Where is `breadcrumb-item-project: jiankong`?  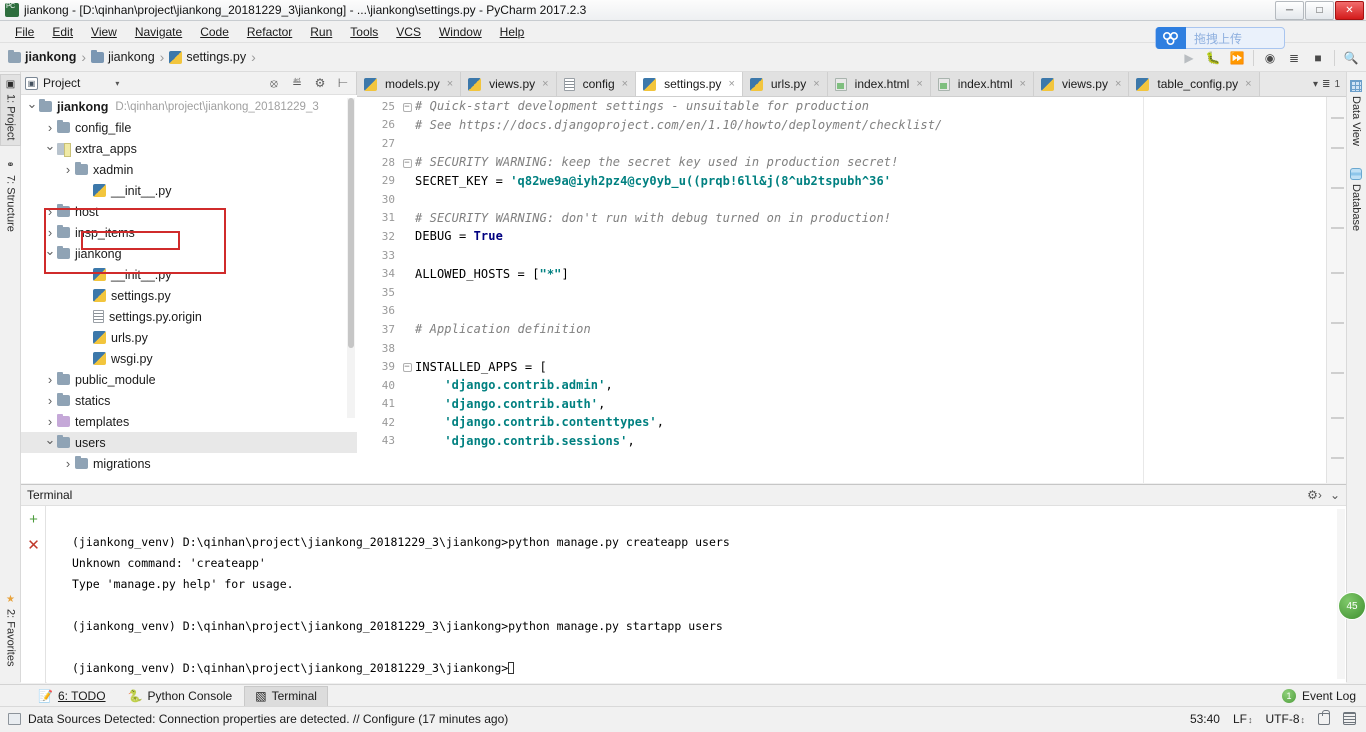
breadcrumb-item-project: jiankong is located at coordinates (50, 57).